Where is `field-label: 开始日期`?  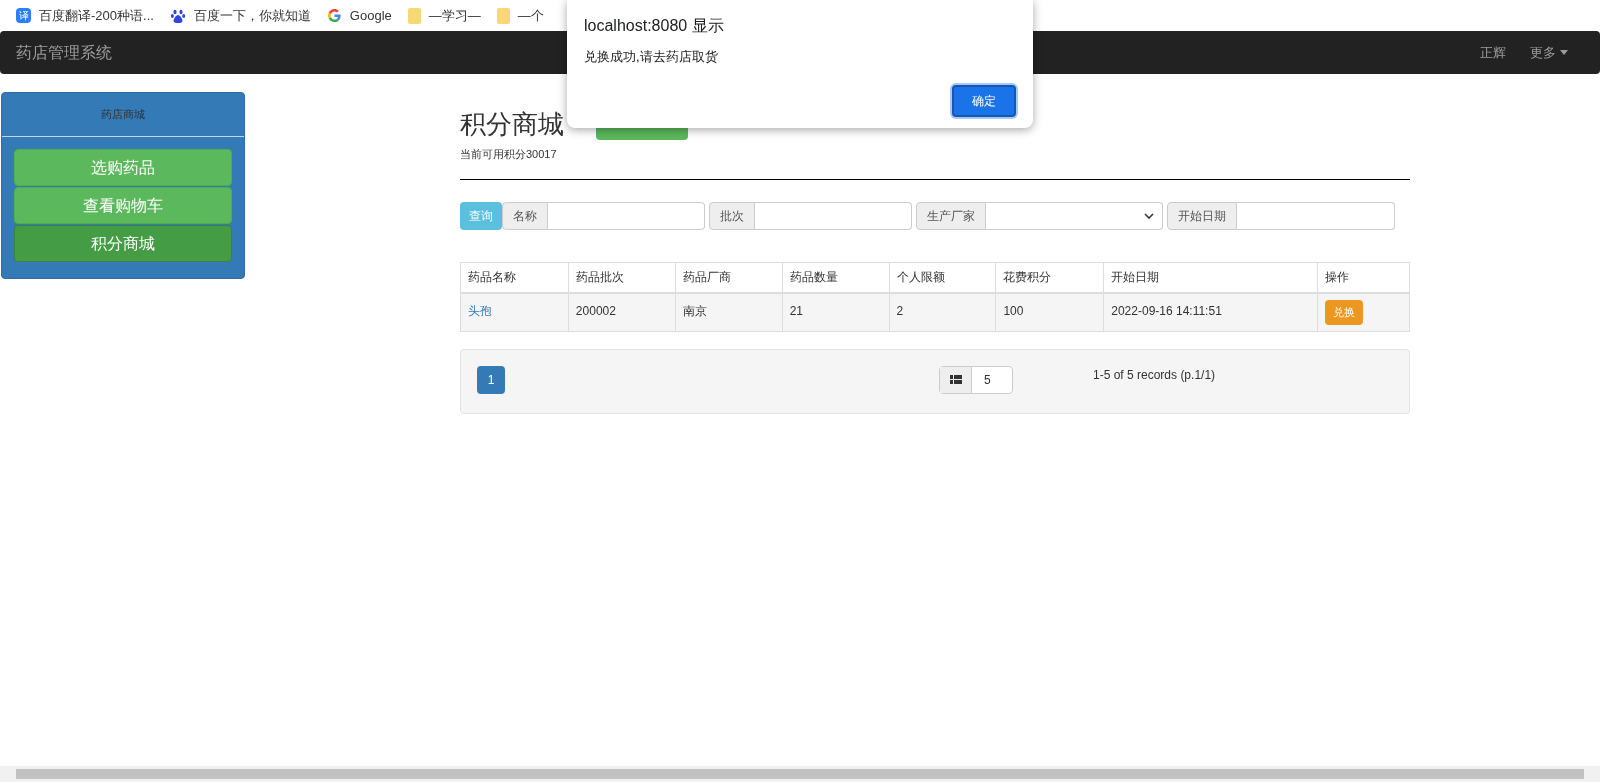 field-label: 开始日期 is located at coordinates (1202, 215).